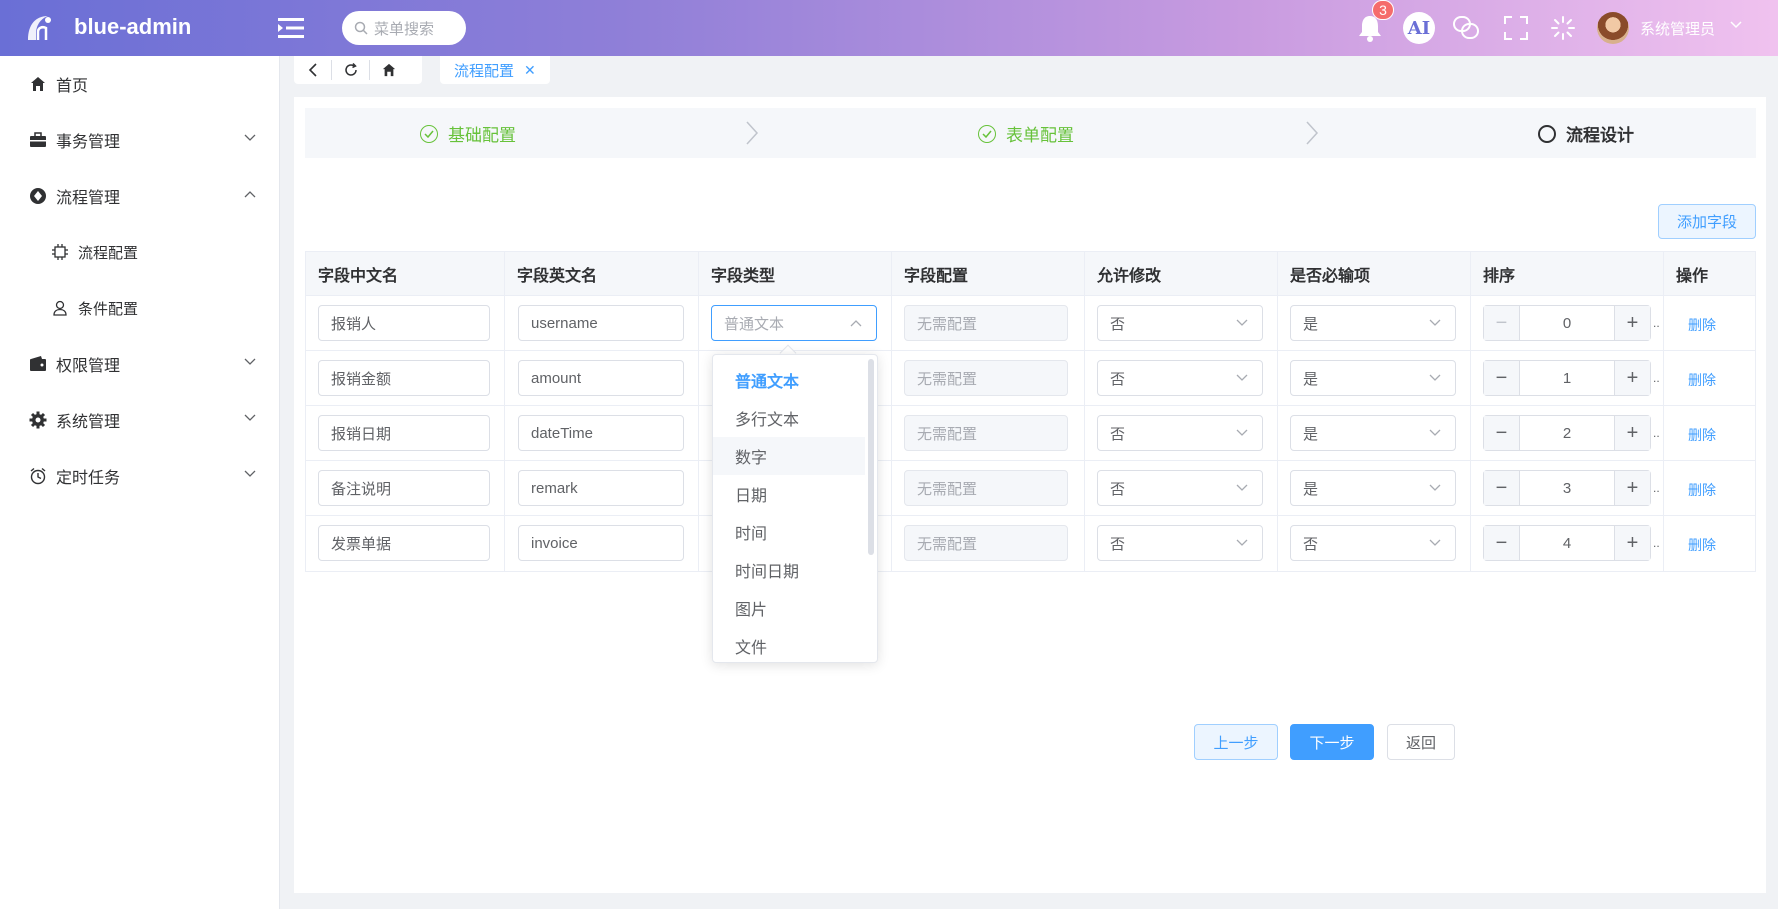  What do you see at coordinates (361, 28) in the screenshot?
I see `search-icon` at bounding box center [361, 28].